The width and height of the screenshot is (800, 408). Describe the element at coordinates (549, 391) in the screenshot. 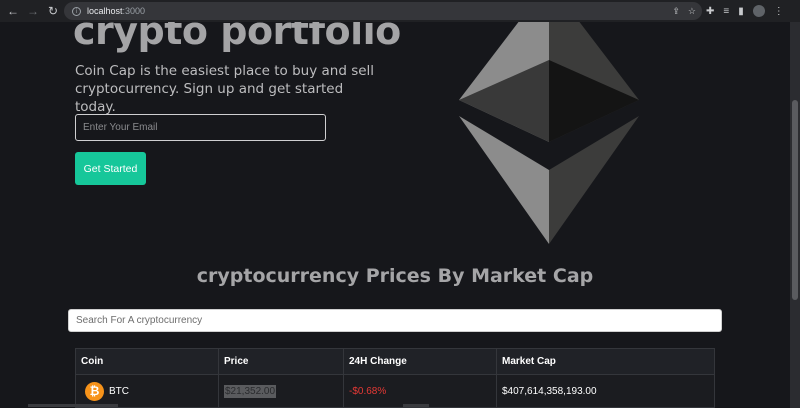

I see `market-cap-value: $407,614,358,193.00` at that location.